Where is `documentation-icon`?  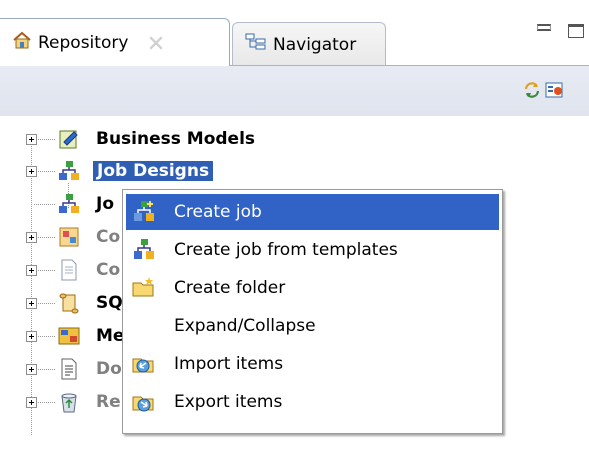
documentation-icon is located at coordinates (69, 369).